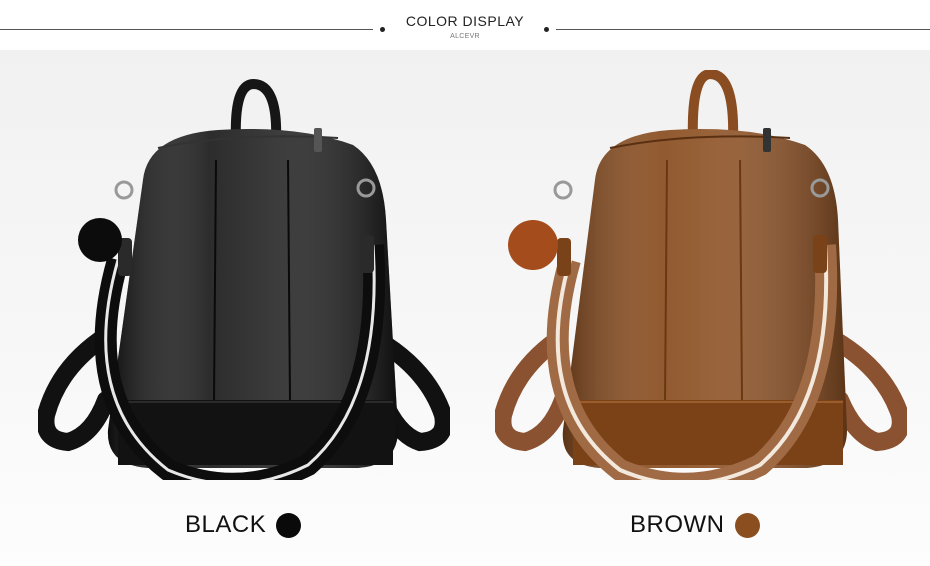 The height and width of the screenshot is (566, 930). I want to click on section-header: COLOR DISPLAY ALCEVR, so click(465, 25).